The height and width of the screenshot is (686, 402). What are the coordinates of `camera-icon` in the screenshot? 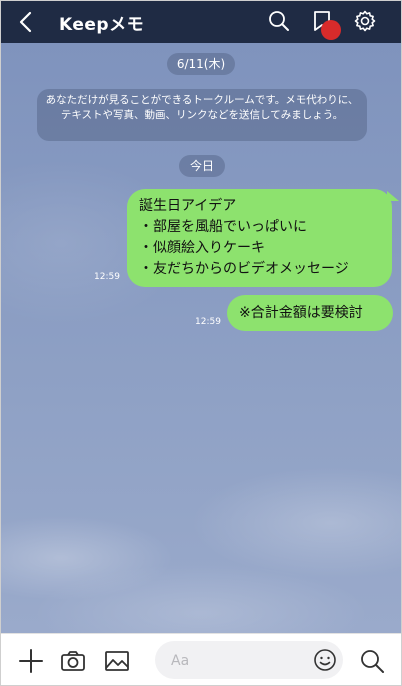 It's located at (73, 661).